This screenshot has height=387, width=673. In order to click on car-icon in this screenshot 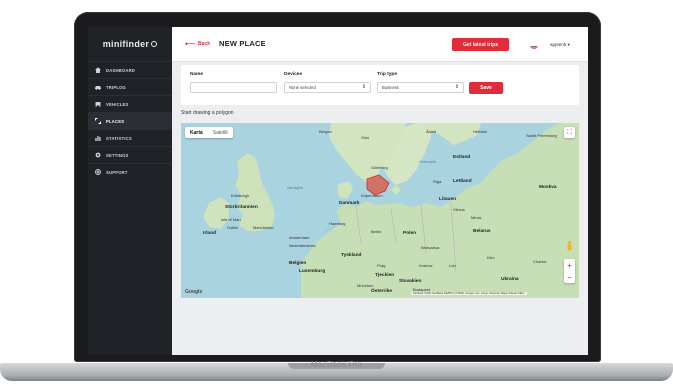, I will do `click(98, 87)`.